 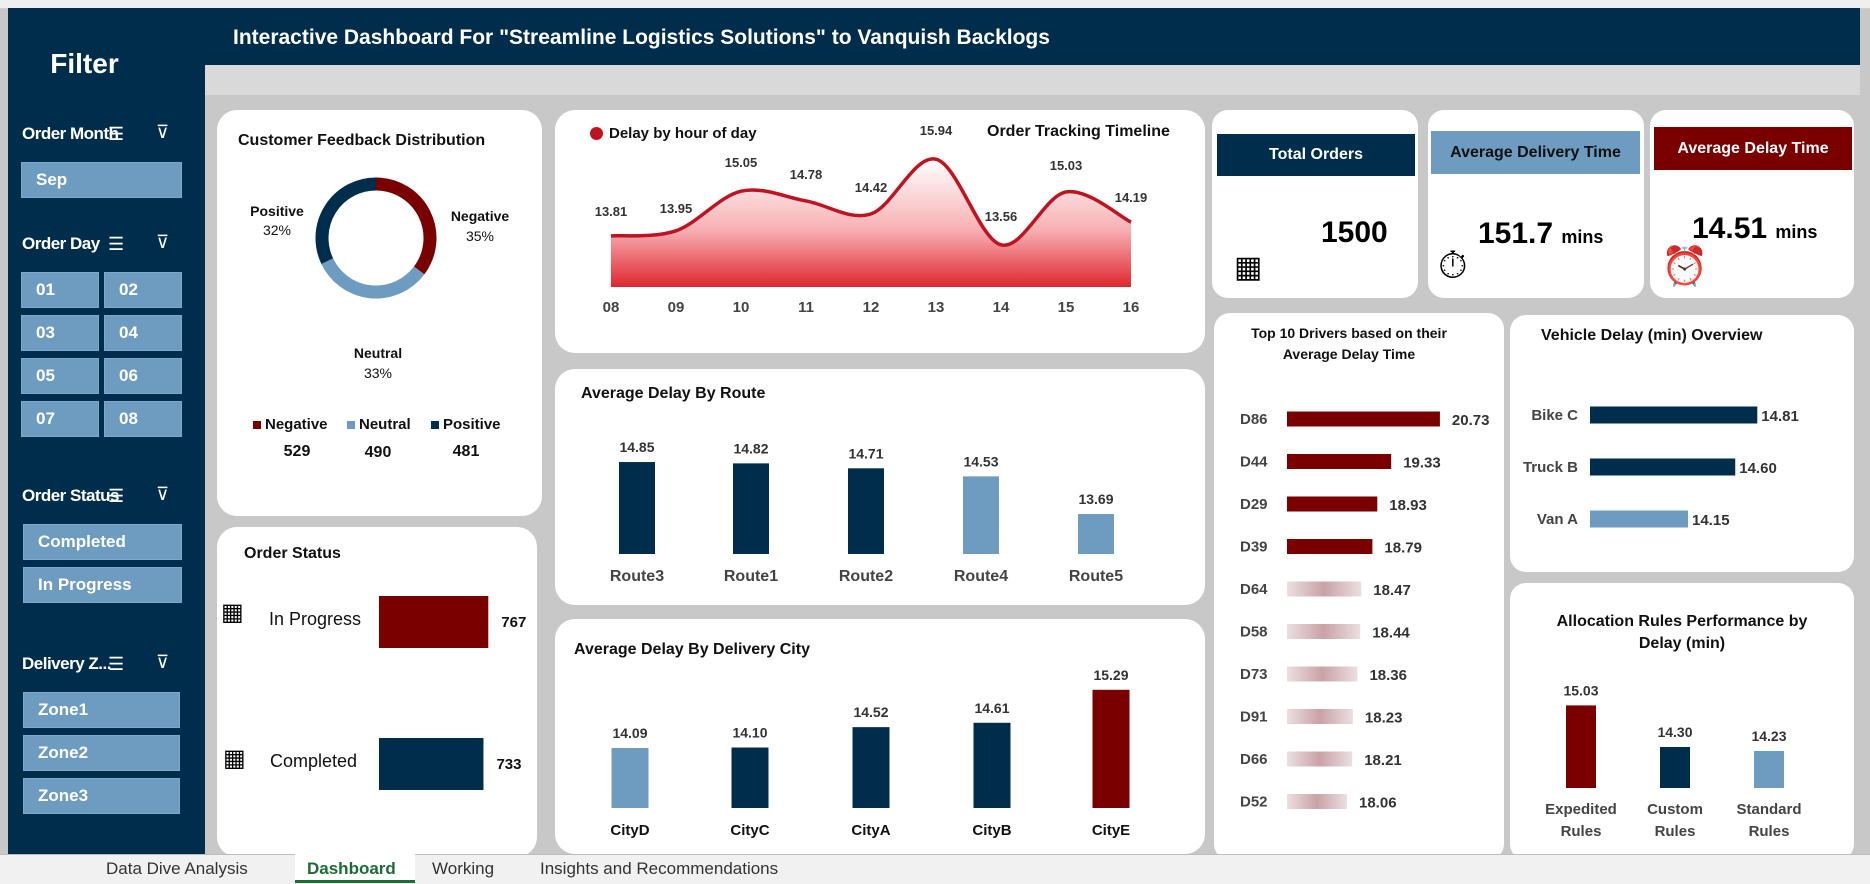 I want to click on vehicle-data-label: 14.81, so click(x=1780, y=416).